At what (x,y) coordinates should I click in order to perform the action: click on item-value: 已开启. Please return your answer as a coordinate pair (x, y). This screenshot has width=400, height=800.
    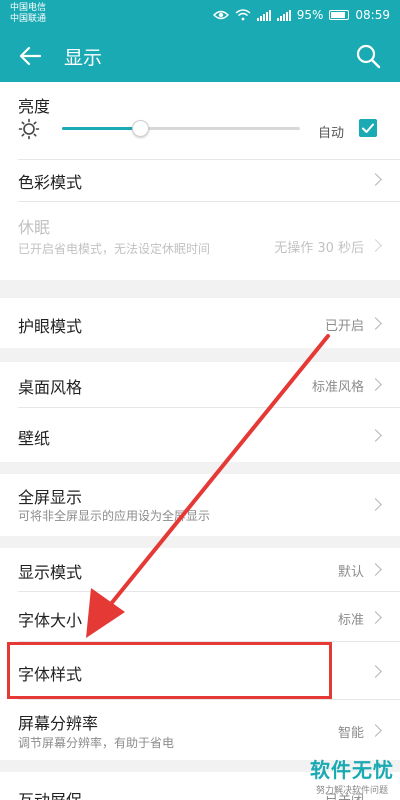
    Looking at the image, I should click on (344, 326).